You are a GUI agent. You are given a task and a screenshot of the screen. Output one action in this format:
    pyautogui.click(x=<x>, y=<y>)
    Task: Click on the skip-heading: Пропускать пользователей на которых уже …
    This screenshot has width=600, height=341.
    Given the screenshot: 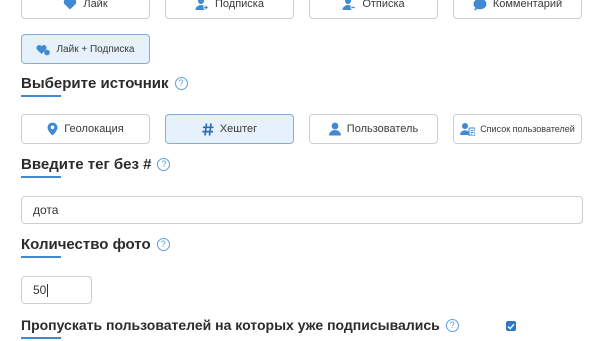 What is the action you would take?
    pyautogui.click(x=240, y=325)
    